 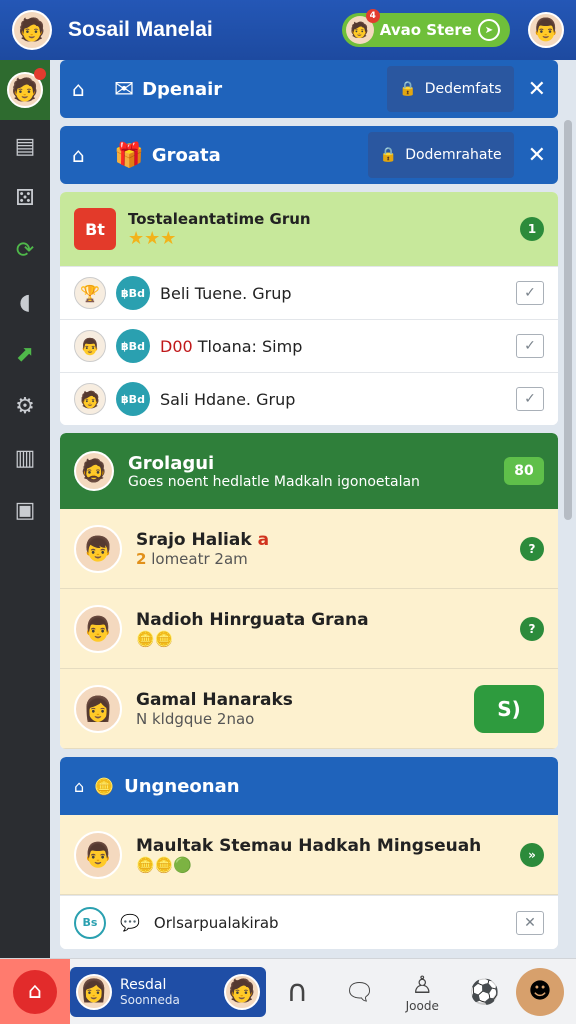 I want to click on ball-icon: ⚽, so click(x=484, y=991).